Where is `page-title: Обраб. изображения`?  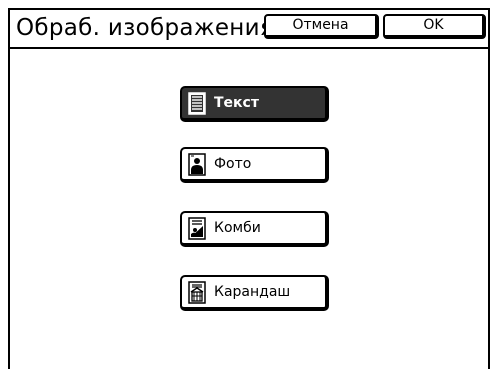
page-title: Обраб. изображения is located at coordinates (145, 28).